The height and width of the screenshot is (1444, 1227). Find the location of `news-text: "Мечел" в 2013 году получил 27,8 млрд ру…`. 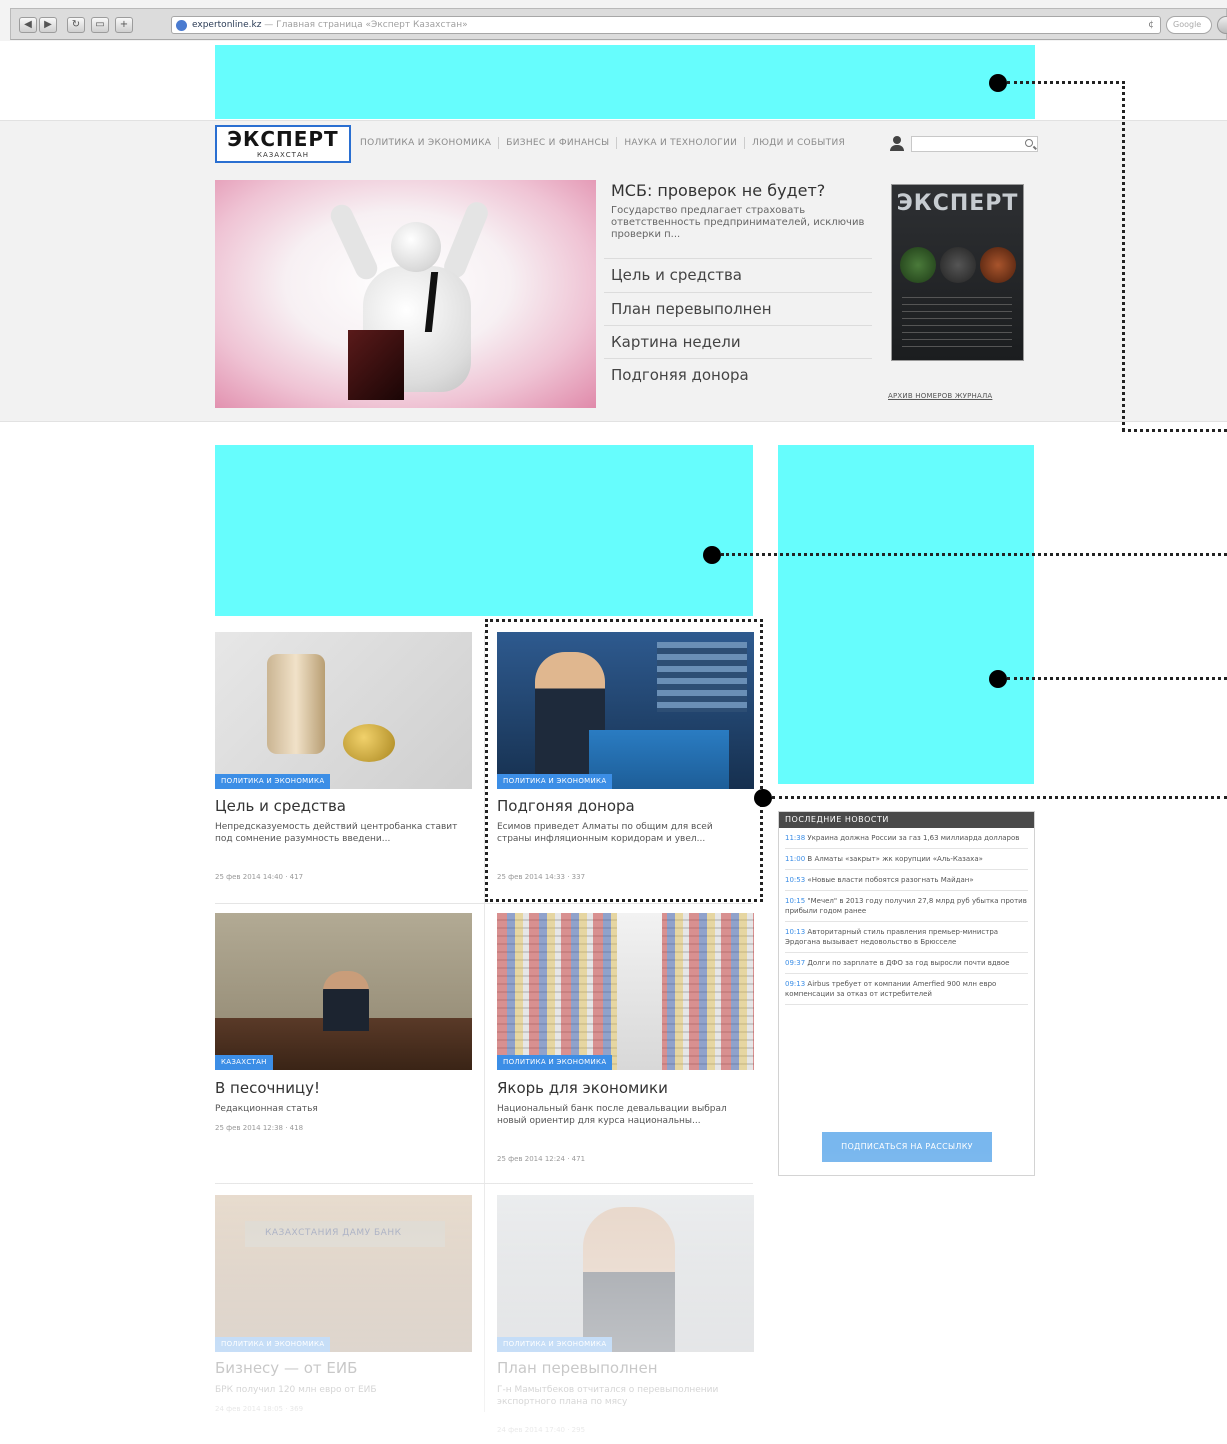

news-text: "Мечел" в 2013 году получил 27,8 млрд ру… is located at coordinates (906, 906).